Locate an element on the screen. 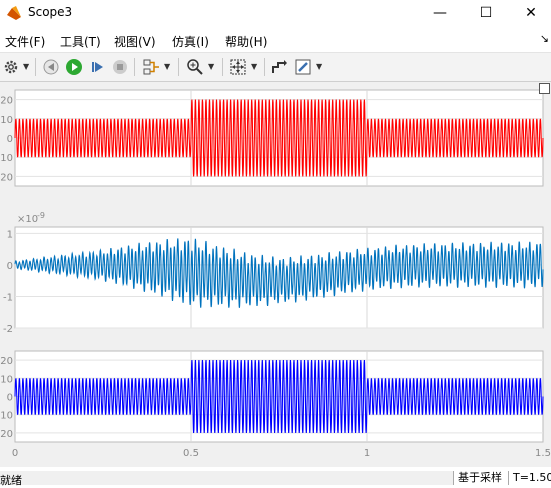 This screenshot has height=488, width=551. close-button: ✕ is located at coordinates (529, 13).